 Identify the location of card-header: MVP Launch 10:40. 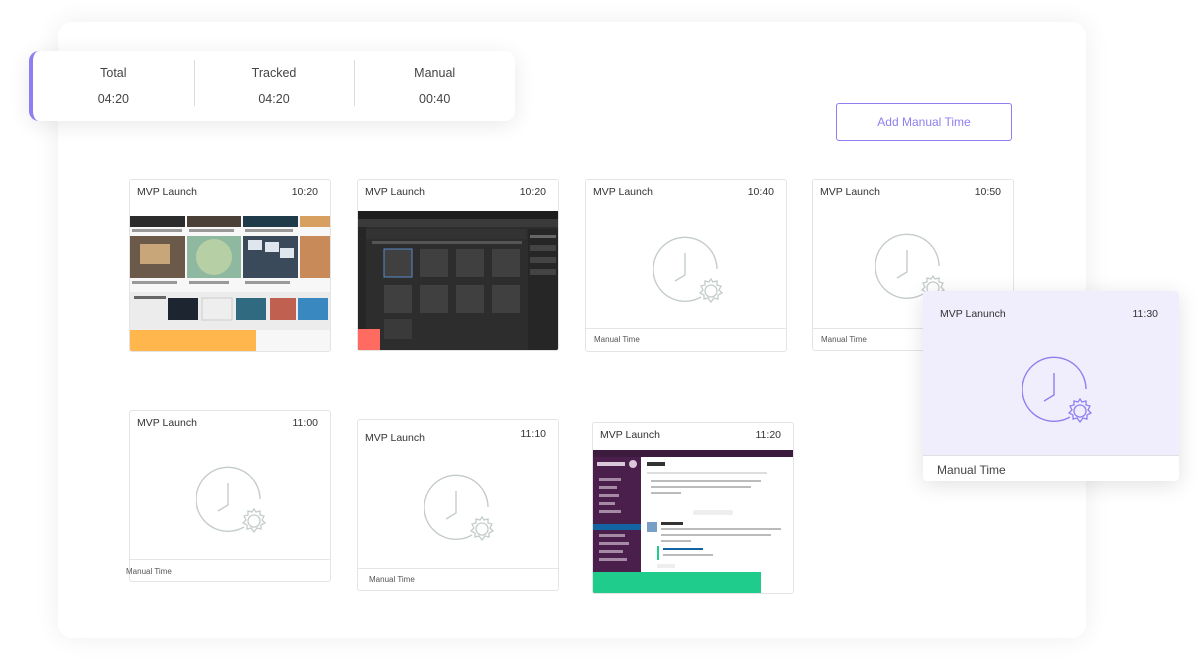
(683, 192).